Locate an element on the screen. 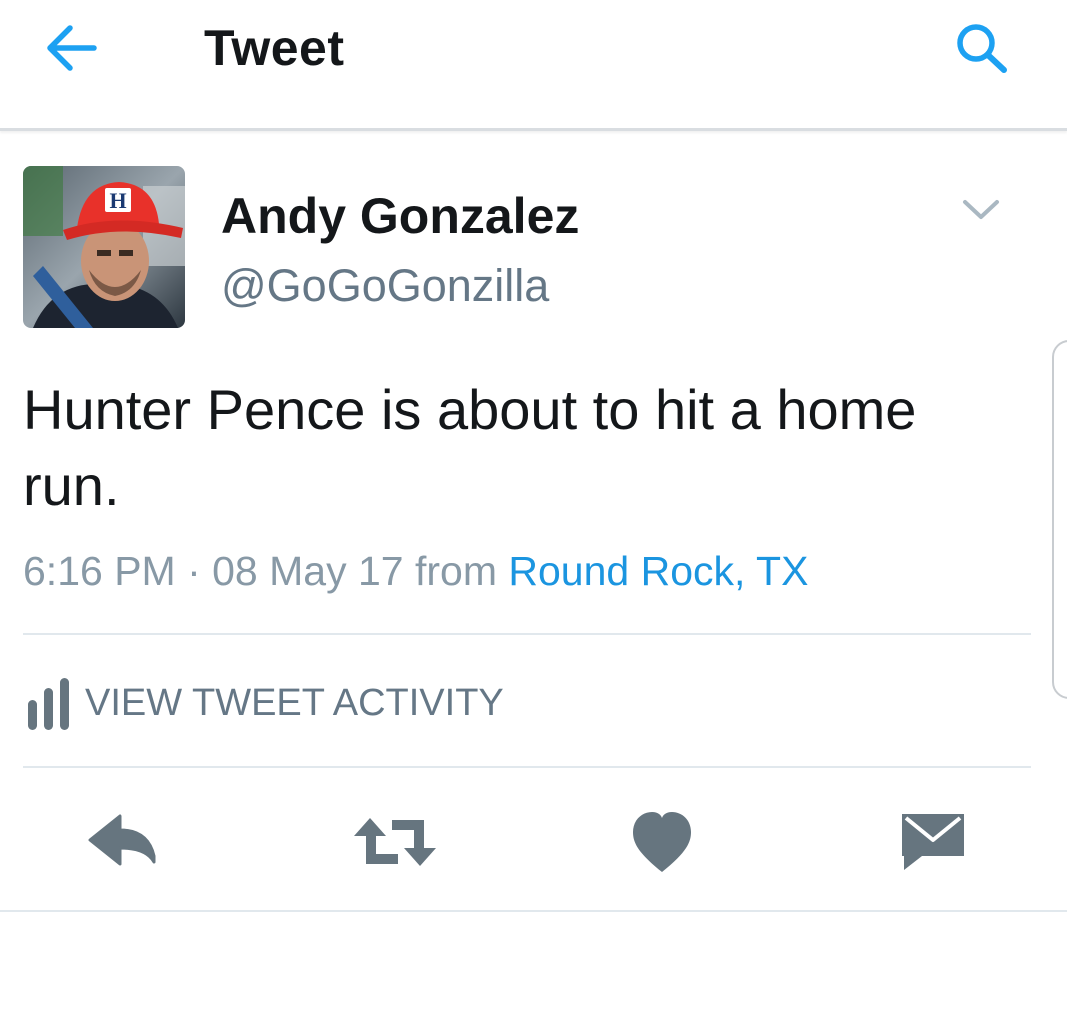 The width and height of the screenshot is (1067, 1011). tweet-timestamp: 6:16 PM · 08 May 17 is located at coordinates (213, 571).